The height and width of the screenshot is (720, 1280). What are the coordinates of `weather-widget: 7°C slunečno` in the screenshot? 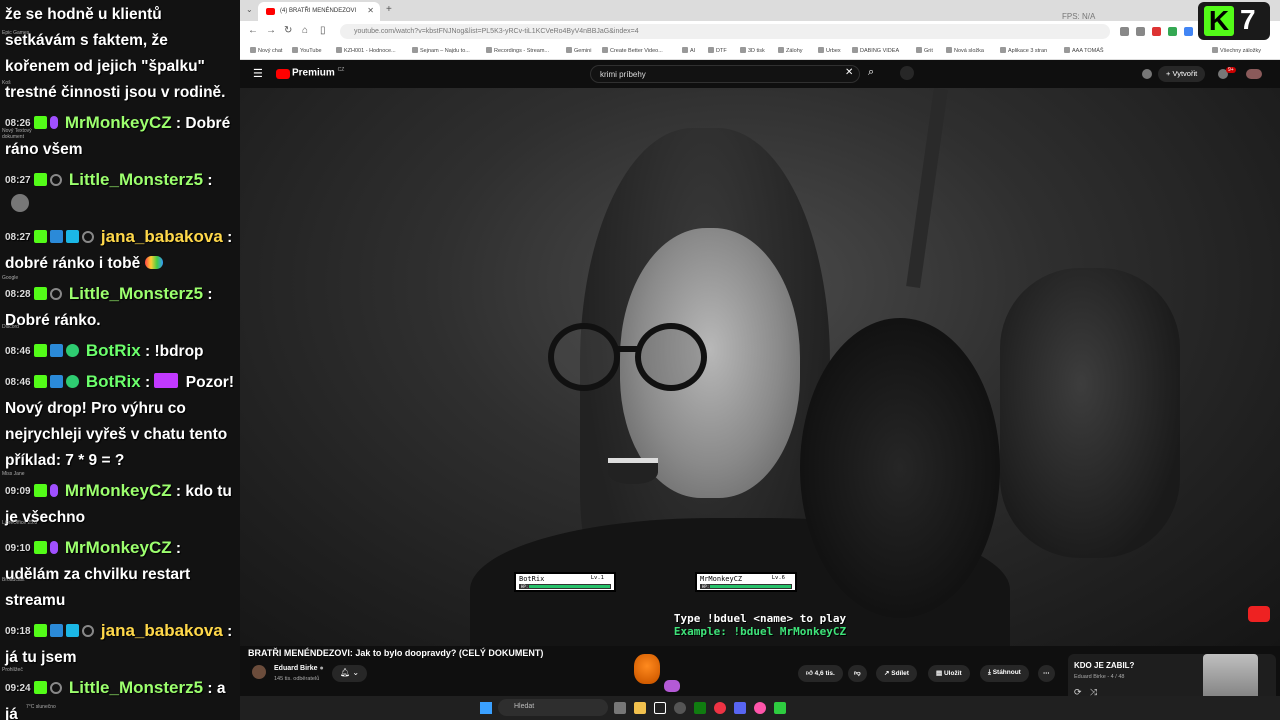 It's located at (41, 707).